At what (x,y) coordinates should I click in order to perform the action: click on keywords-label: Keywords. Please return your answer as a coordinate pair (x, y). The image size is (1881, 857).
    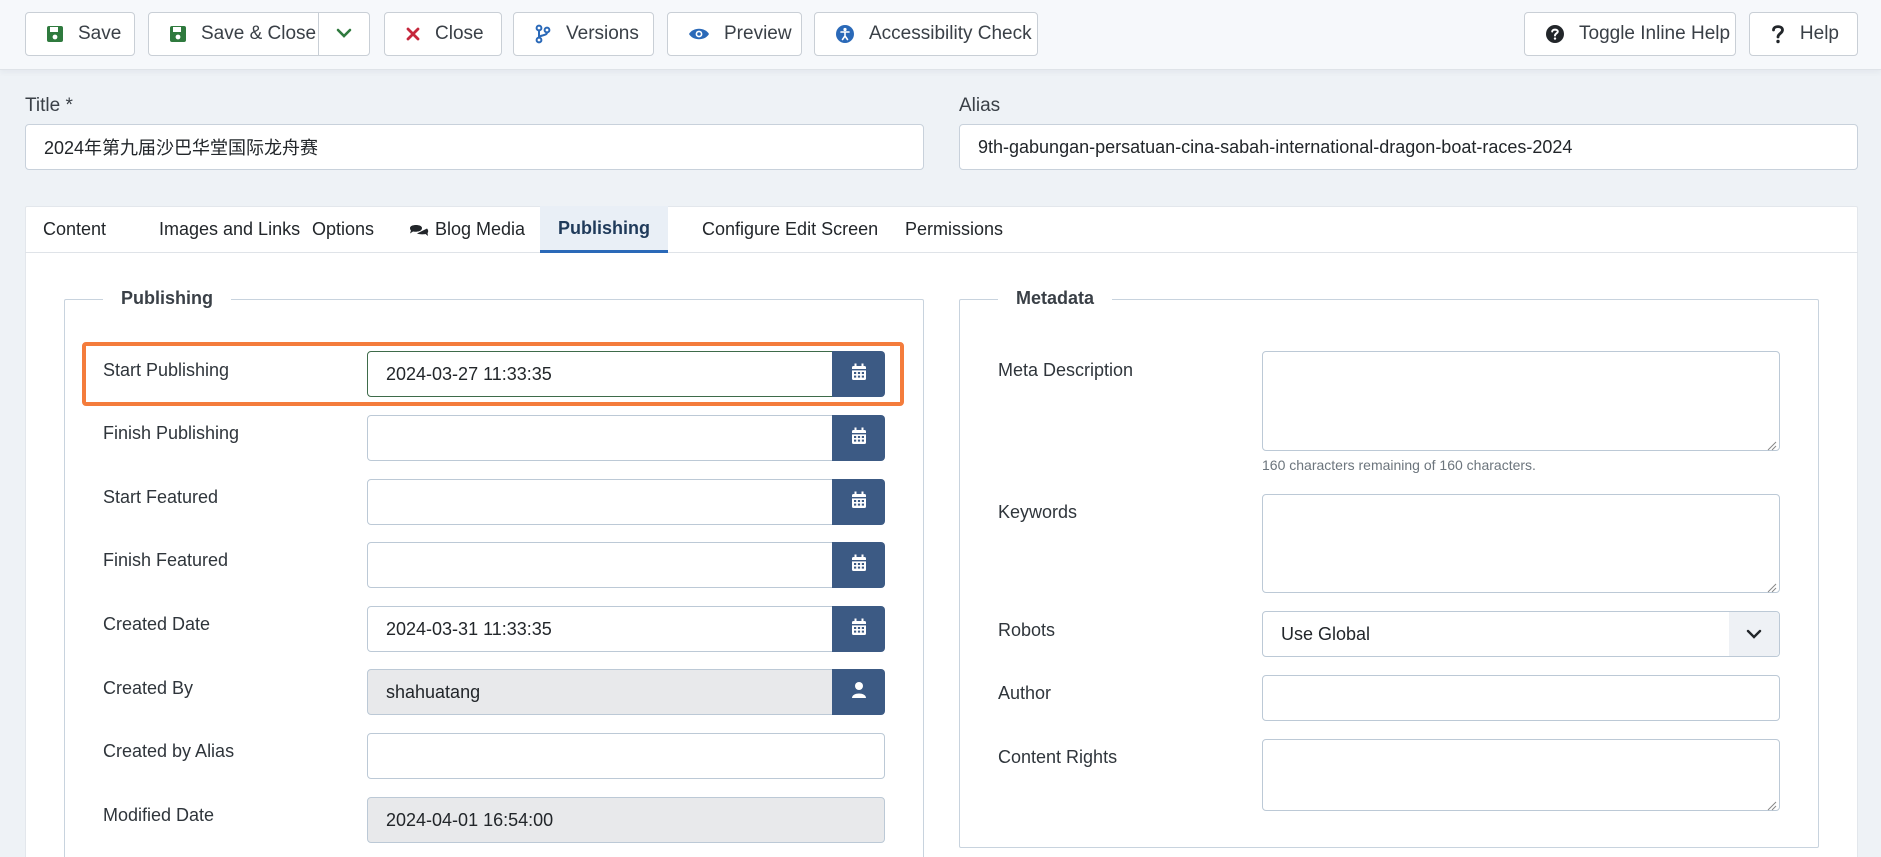
    Looking at the image, I should click on (1038, 512).